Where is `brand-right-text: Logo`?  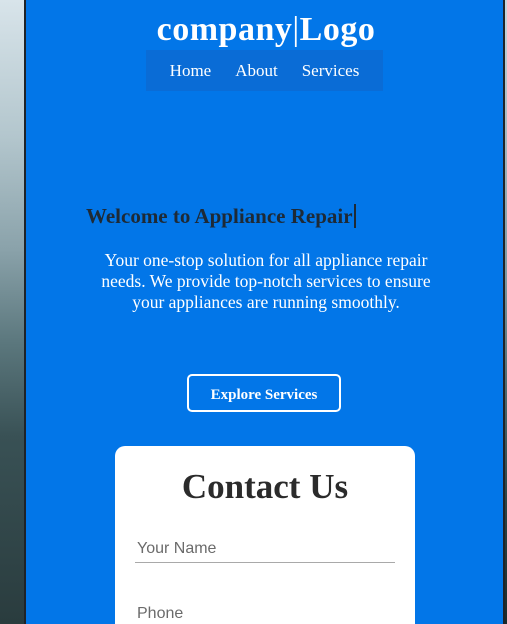
brand-right-text: Logo is located at coordinates (337, 29).